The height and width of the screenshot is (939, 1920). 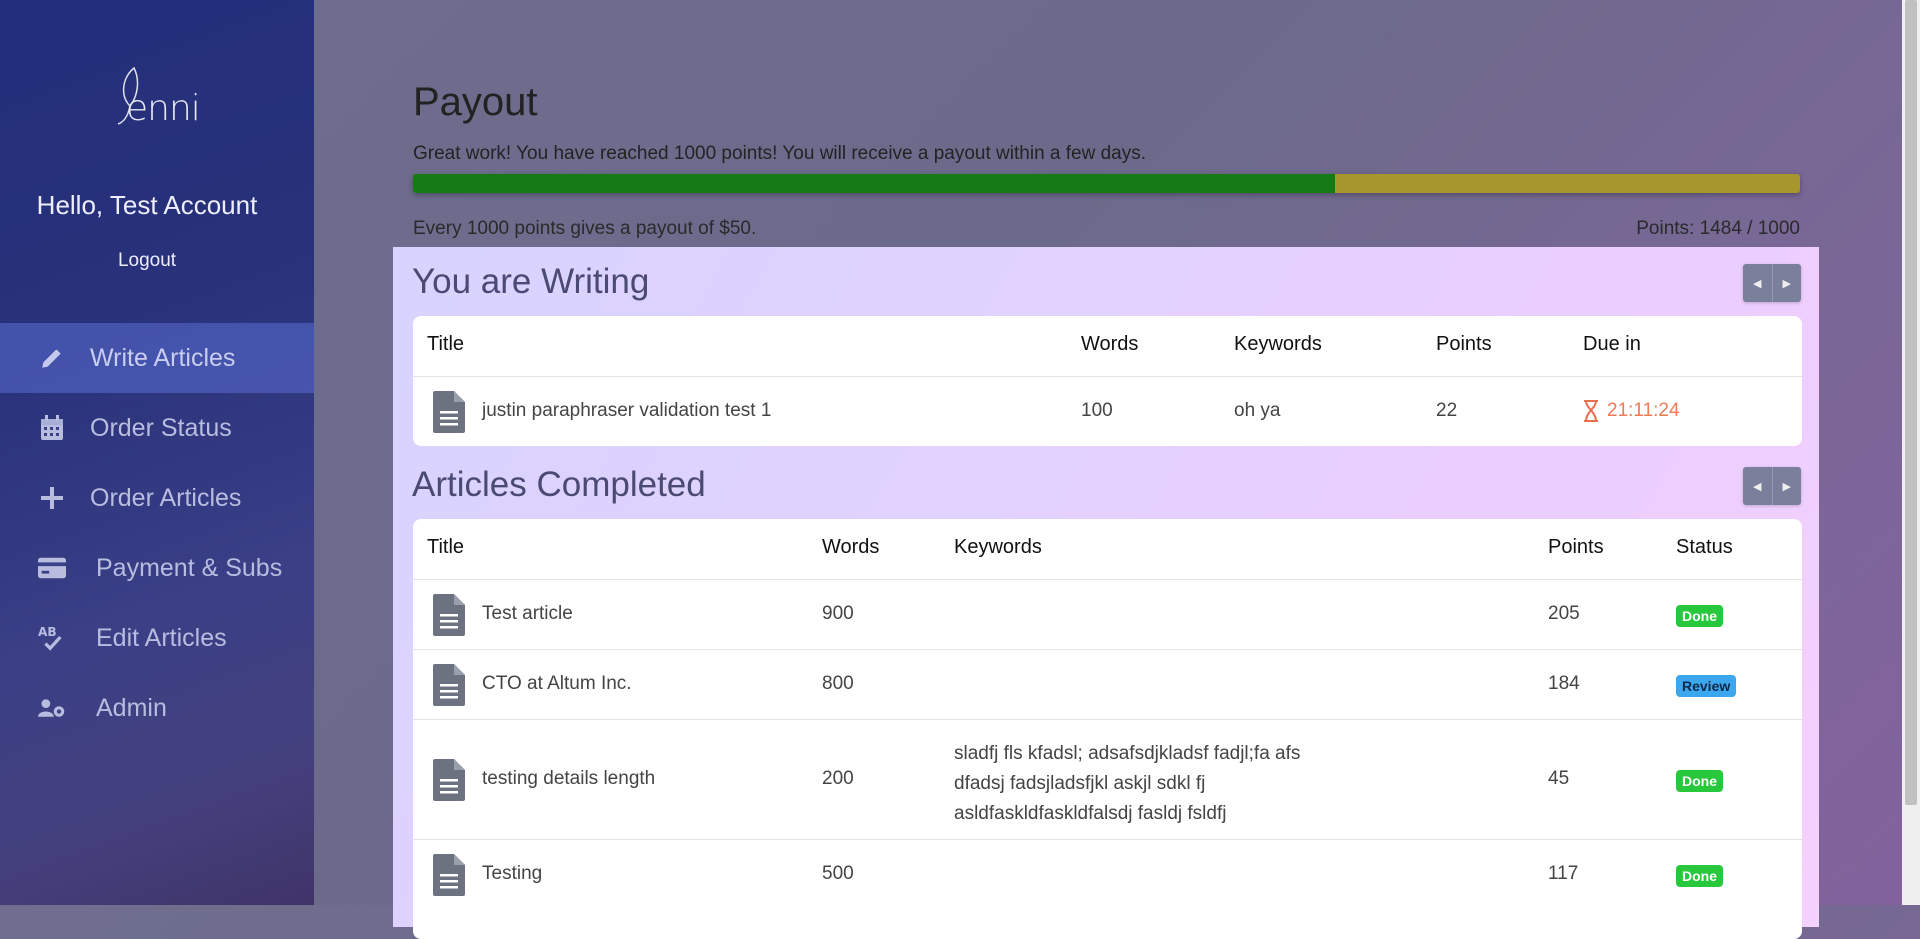 What do you see at coordinates (1564, 683) in the screenshot?
I see `article-points: 184` at bounding box center [1564, 683].